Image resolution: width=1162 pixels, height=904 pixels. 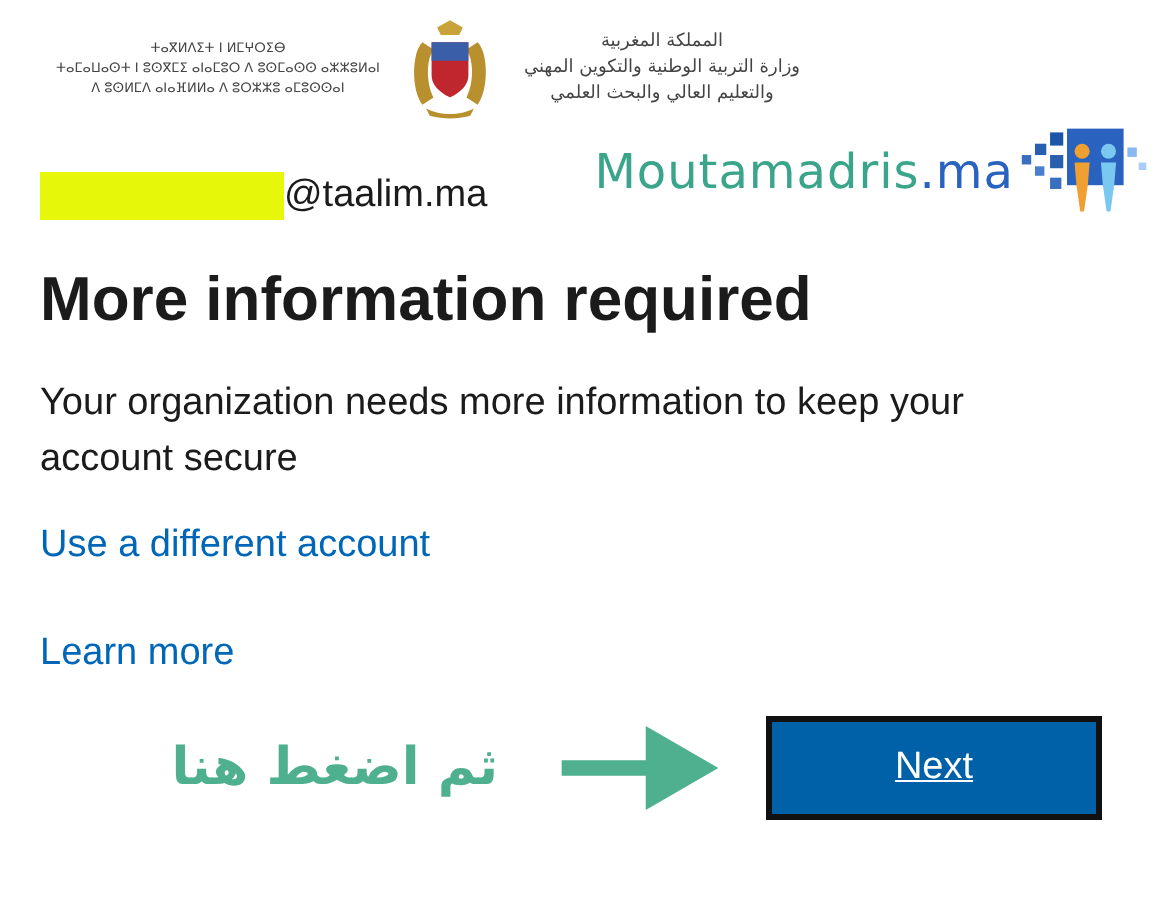 What do you see at coordinates (334, 768) in the screenshot?
I see `hint-text: ثم اضغط هنا` at bounding box center [334, 768].